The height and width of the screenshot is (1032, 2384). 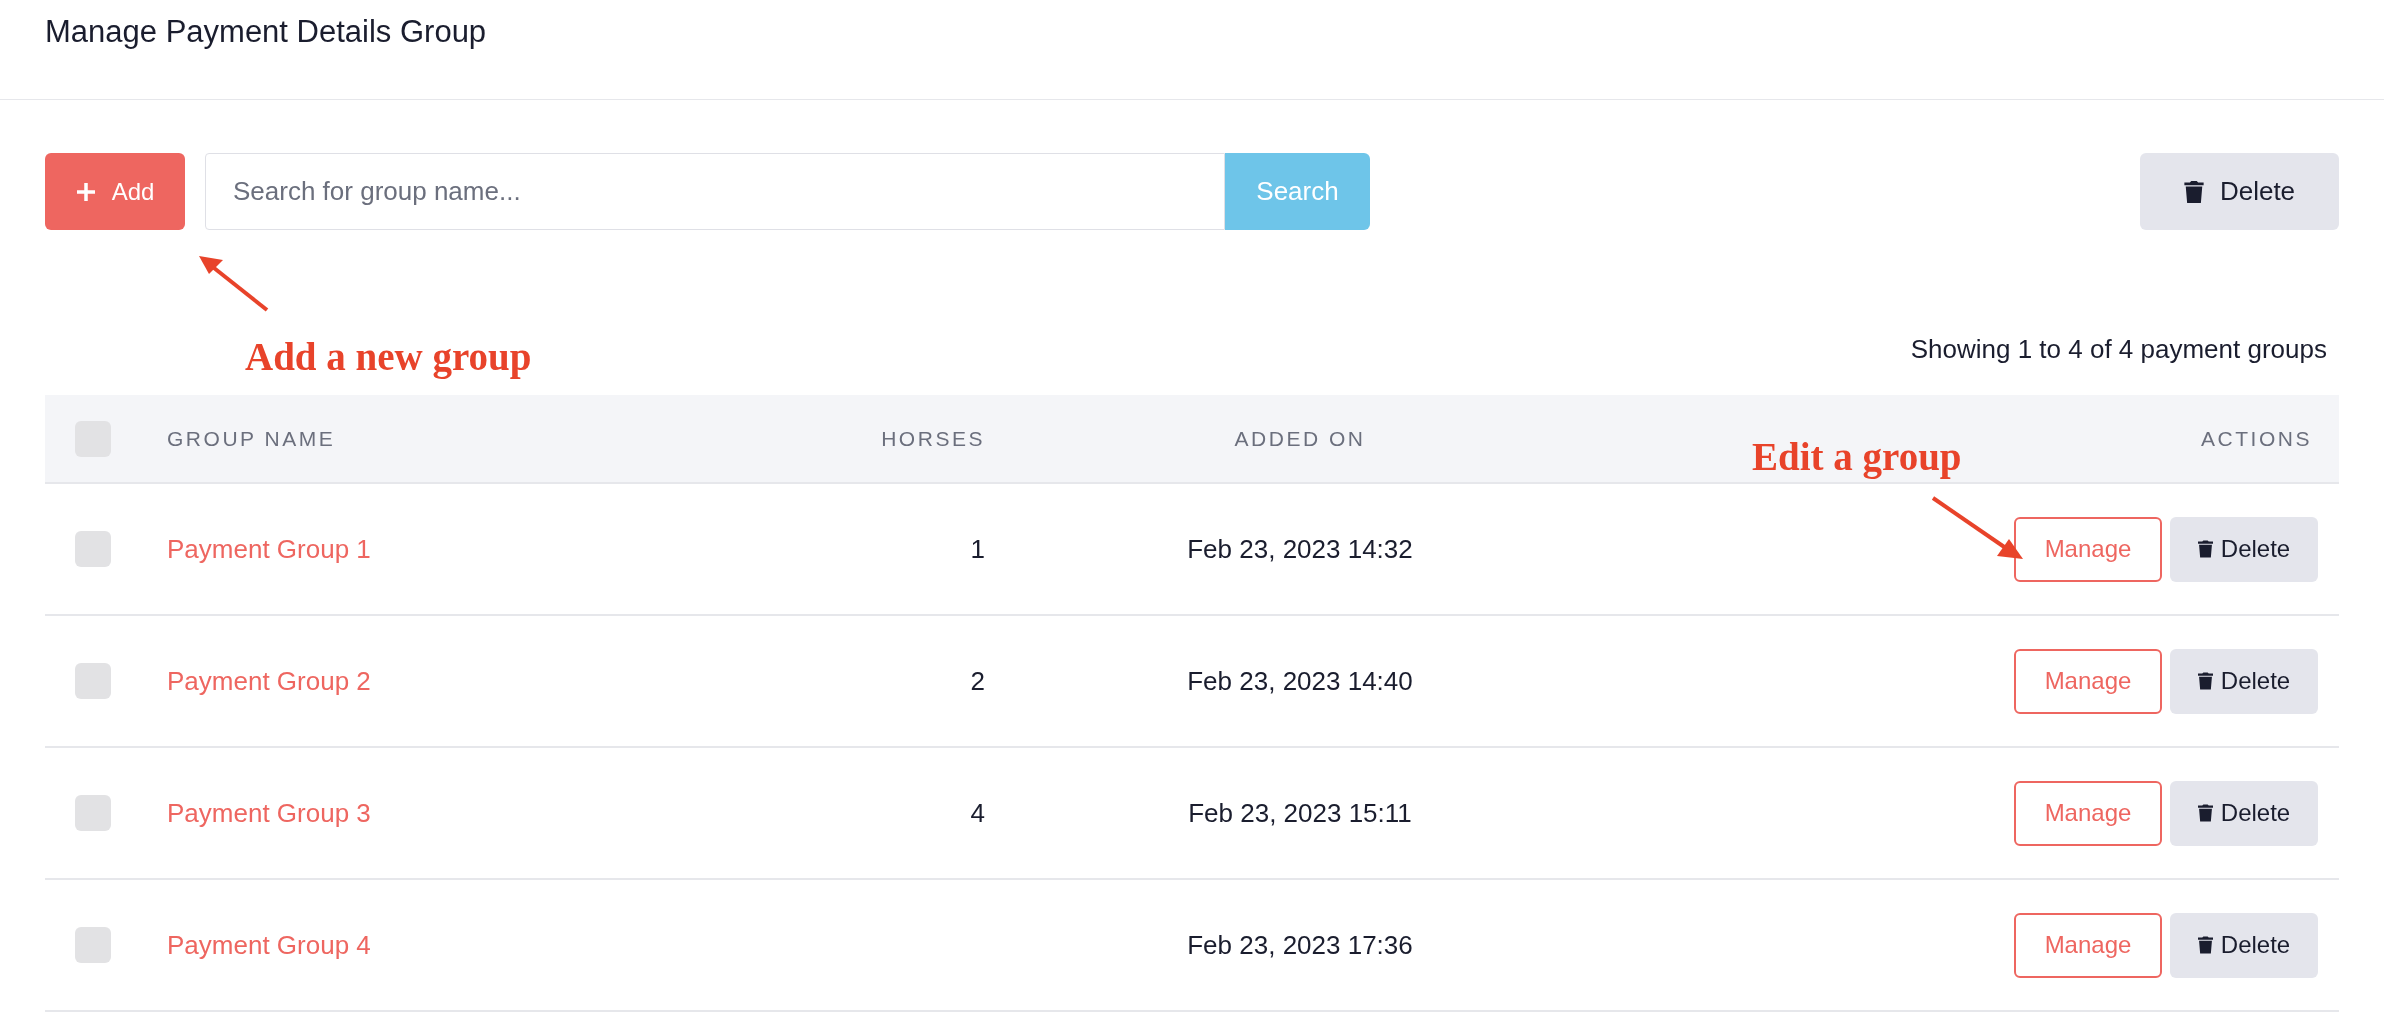 What do you see at coordinates (1300, 812) in the screenshot?
I see `added-on-date: Feb 23, 2023 15:11` at bounding box center [1300, 812].